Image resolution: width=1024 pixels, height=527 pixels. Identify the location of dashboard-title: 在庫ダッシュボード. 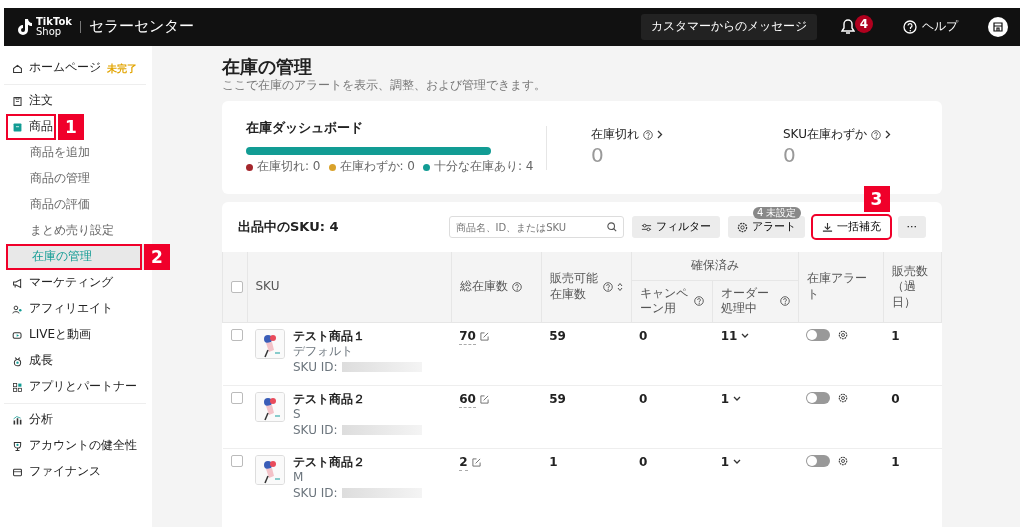
(305, 129).